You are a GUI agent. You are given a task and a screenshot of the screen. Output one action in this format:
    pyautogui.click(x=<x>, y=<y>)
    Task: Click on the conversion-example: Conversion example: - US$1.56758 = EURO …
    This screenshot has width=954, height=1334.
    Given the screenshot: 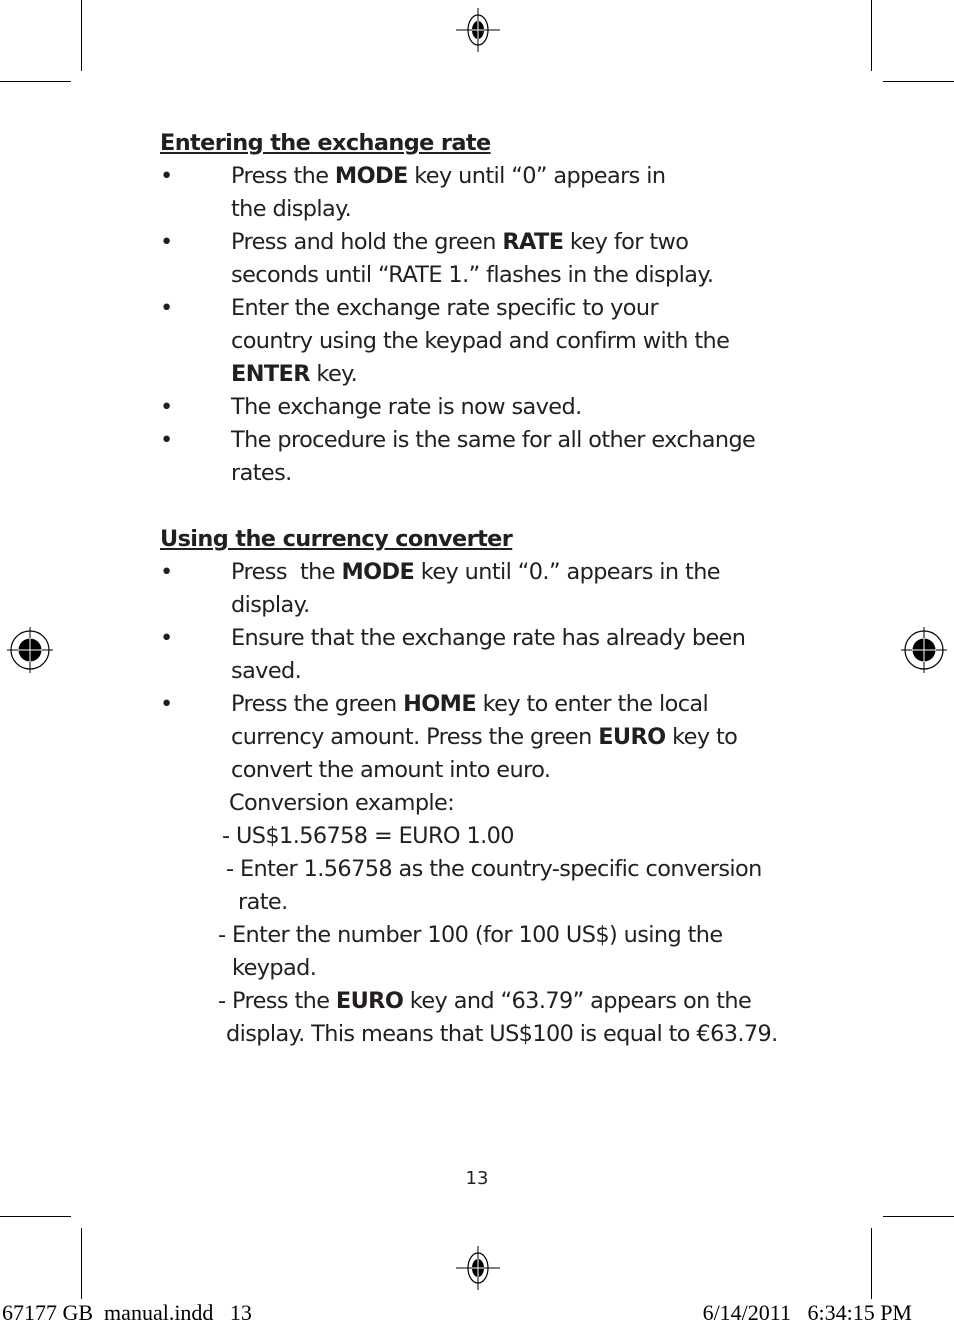 What is the action you would take?
    pyautogui.click(x=490, y=919)
    